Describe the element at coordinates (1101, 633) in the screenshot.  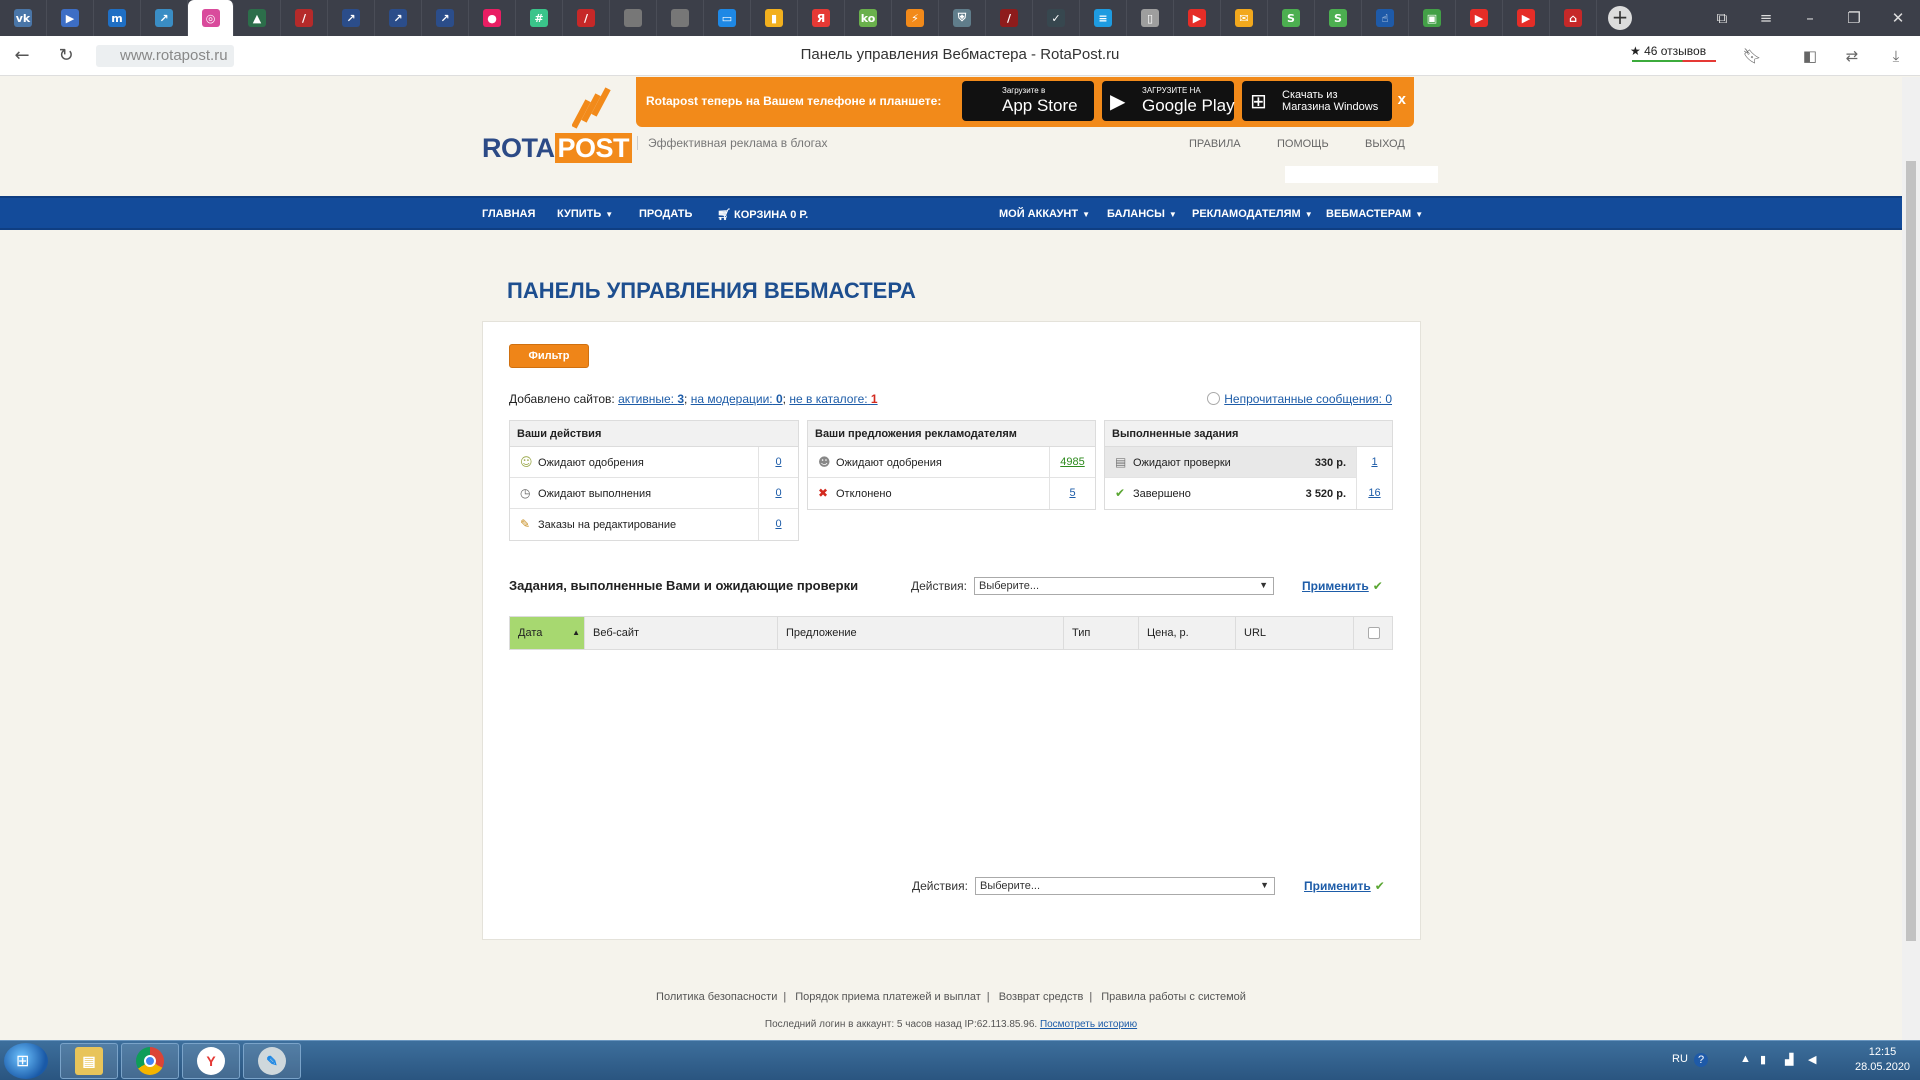
I see `column-header-type: Тип` at that location.